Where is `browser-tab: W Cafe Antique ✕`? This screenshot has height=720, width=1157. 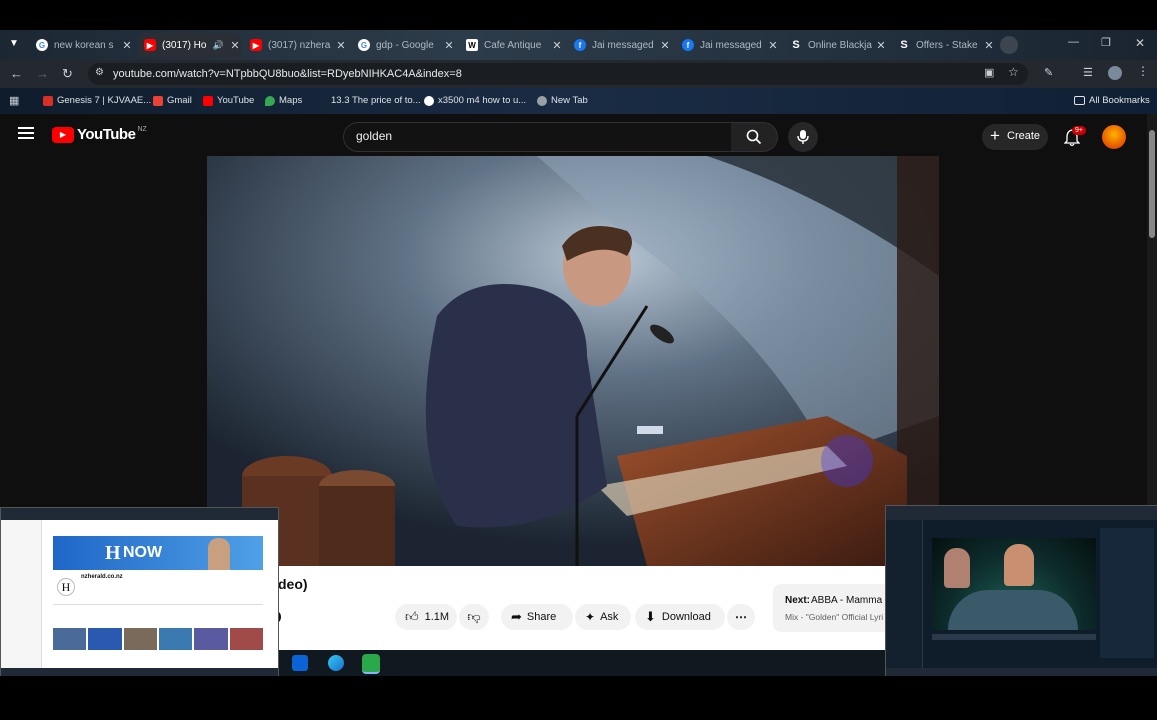
browser-tab: W Cafe Antique ✕ is located at coordinates (512, 45).